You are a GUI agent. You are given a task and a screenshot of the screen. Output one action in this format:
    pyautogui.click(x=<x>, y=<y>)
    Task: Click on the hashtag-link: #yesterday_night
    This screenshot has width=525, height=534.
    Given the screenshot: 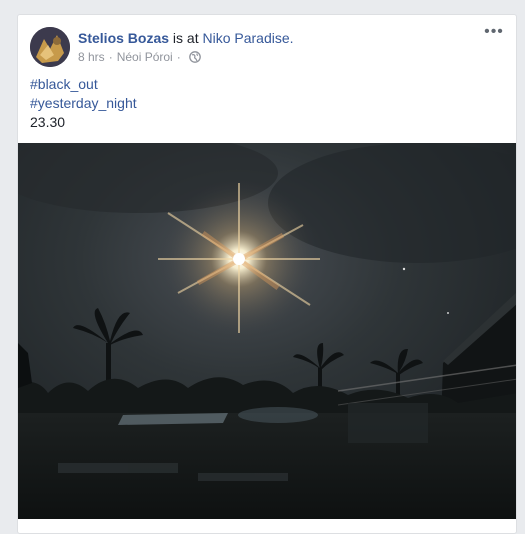 What is the action you would take?
    pyautogui.click(x=83, y=103)
    